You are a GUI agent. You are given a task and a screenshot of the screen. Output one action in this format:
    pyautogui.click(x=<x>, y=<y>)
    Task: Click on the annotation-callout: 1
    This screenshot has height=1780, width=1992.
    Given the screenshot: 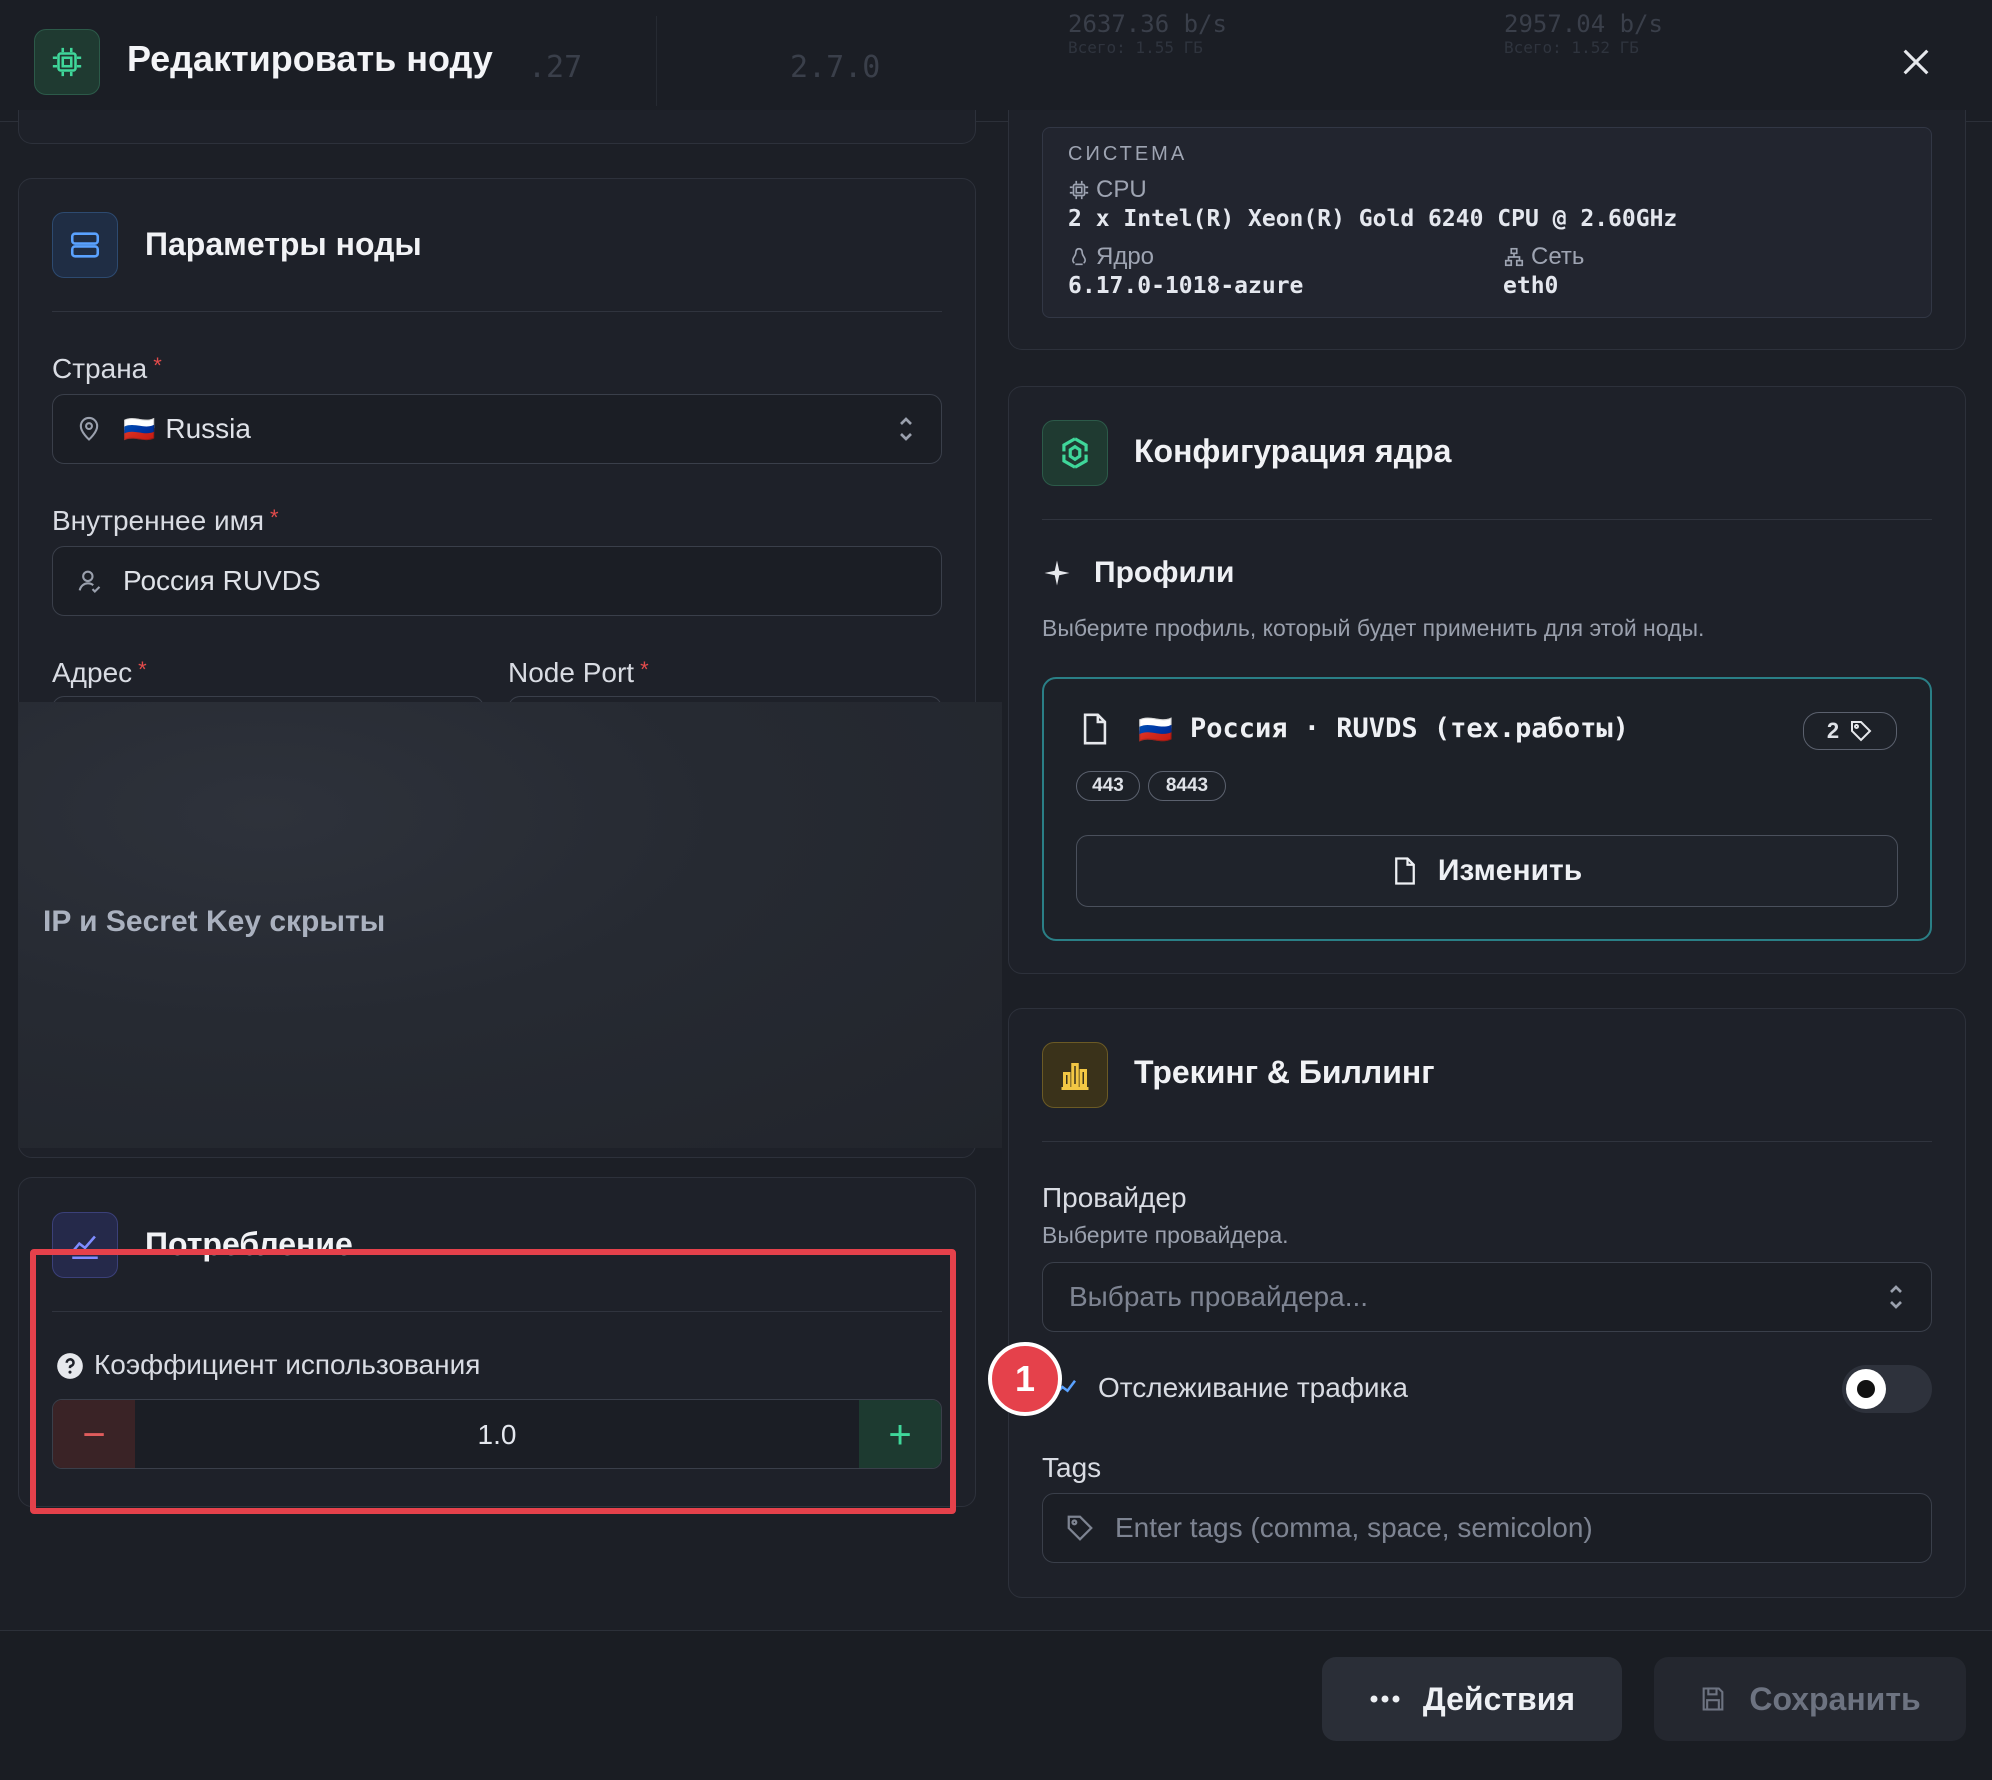 What is the action you would take?
    pyautogui.click(x=1025, y=1379)
    